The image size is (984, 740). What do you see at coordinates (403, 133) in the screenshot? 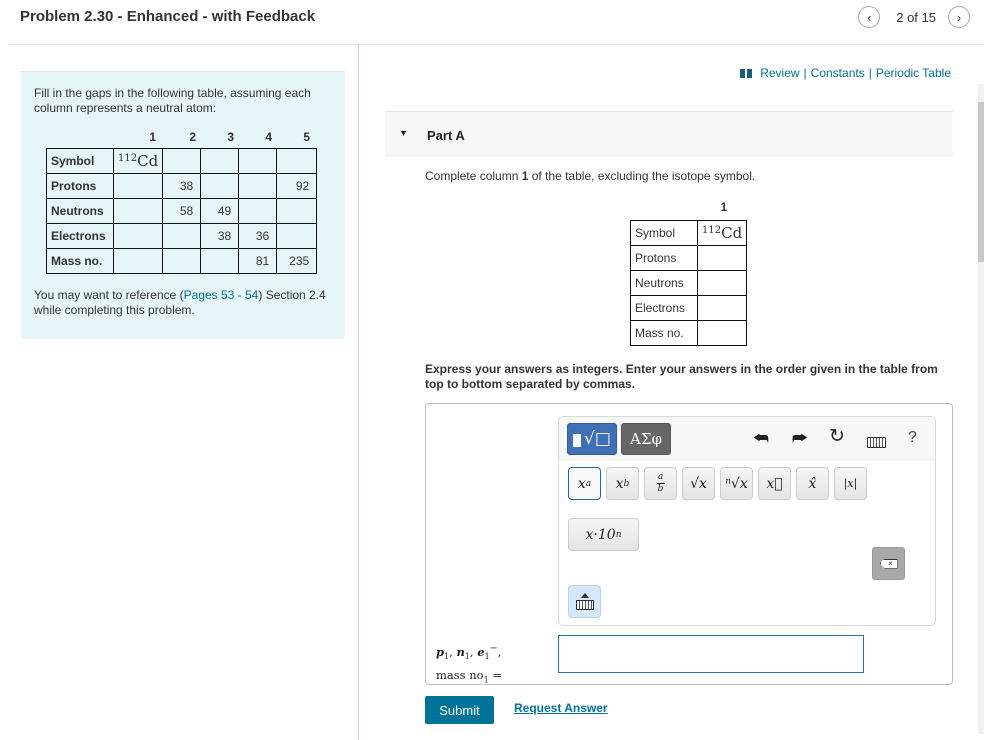
I see `triangle-down-icon: ▼` at bounding box center [403, 133].